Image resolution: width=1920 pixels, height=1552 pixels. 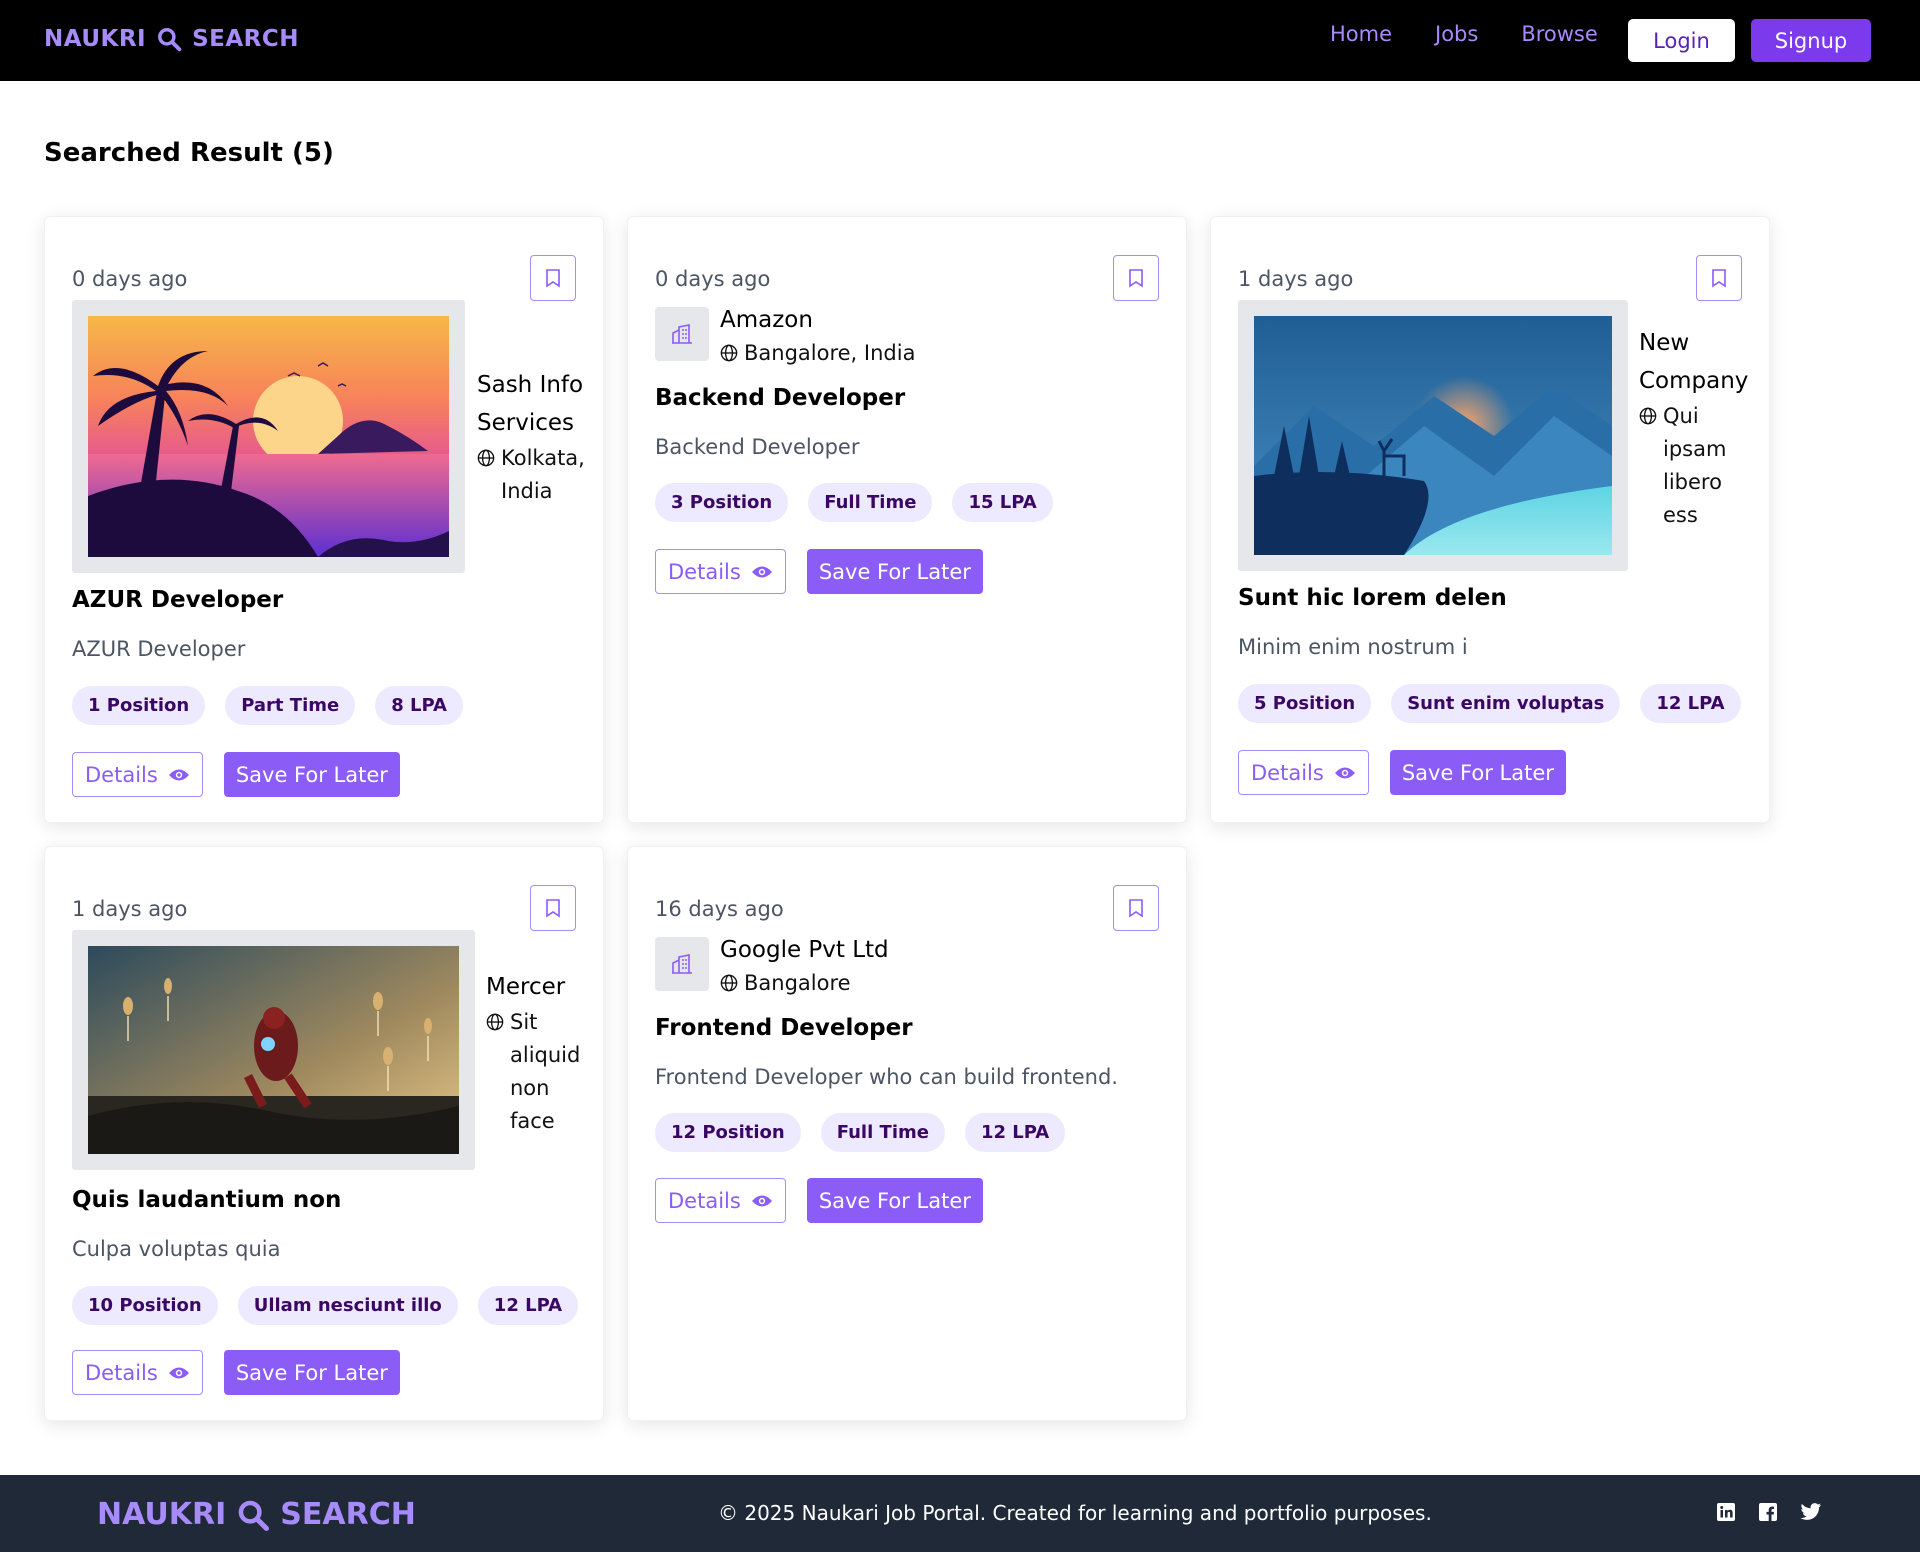 I want to click on job-description: Minim enim nostrum i, so click(x=1353, y=647).